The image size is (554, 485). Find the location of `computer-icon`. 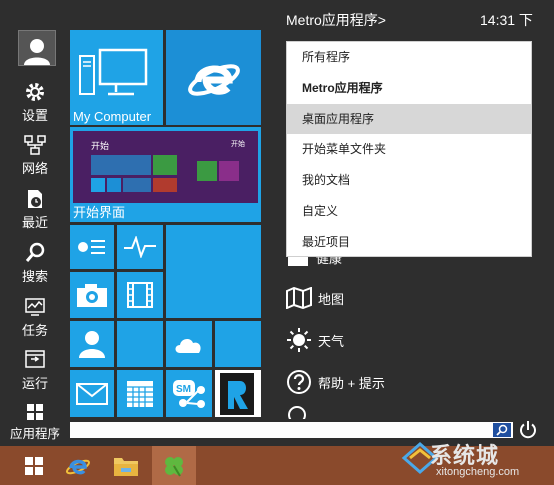

computer-icon is located at coordinates (113, 72).